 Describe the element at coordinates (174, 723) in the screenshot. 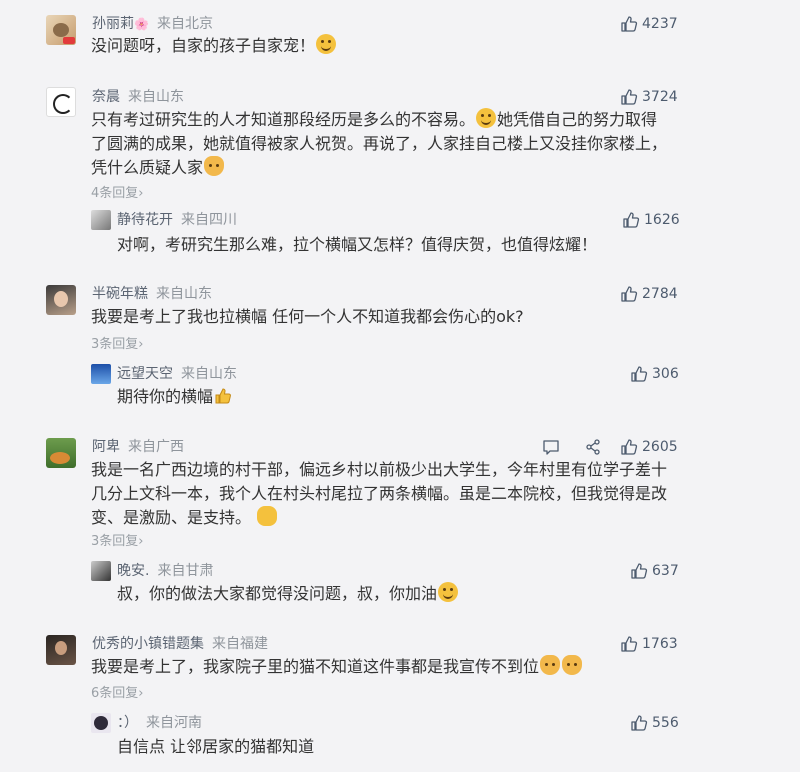

I see `location: 来自河南` at that location.